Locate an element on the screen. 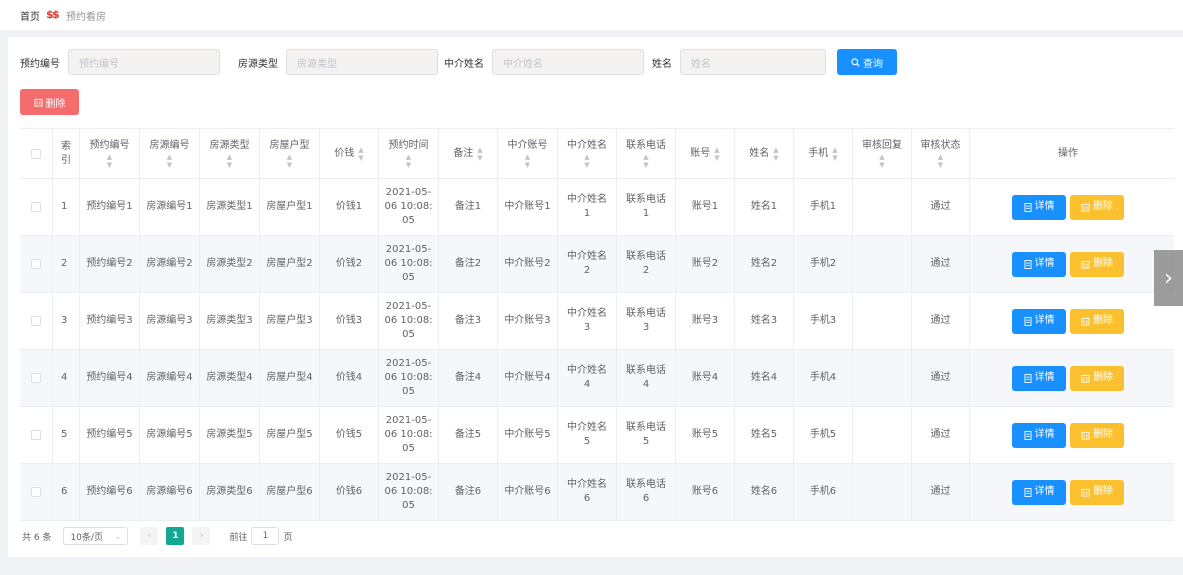 This screenshot has height=575, width=1183. next-page-button: › is located at coordinates (201, 536).